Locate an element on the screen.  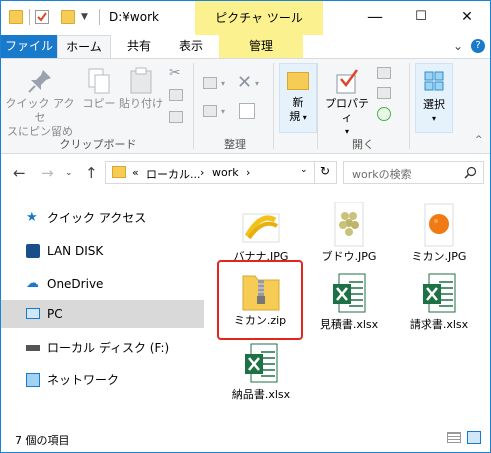
properties-label: プロパティ is located at coordinates (347, 110).